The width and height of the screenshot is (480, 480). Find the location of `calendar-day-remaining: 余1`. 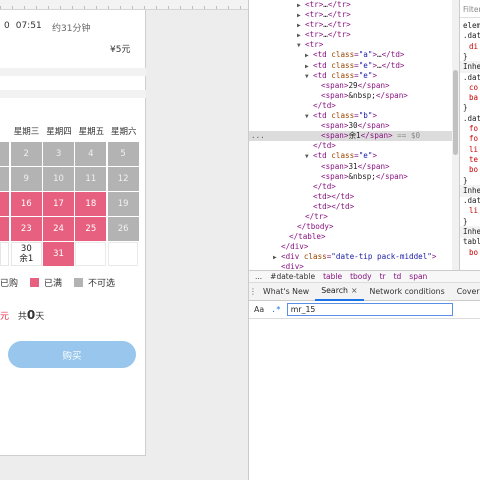

calendar-day-remaining: 余1 is located at coordinates (26, 259).